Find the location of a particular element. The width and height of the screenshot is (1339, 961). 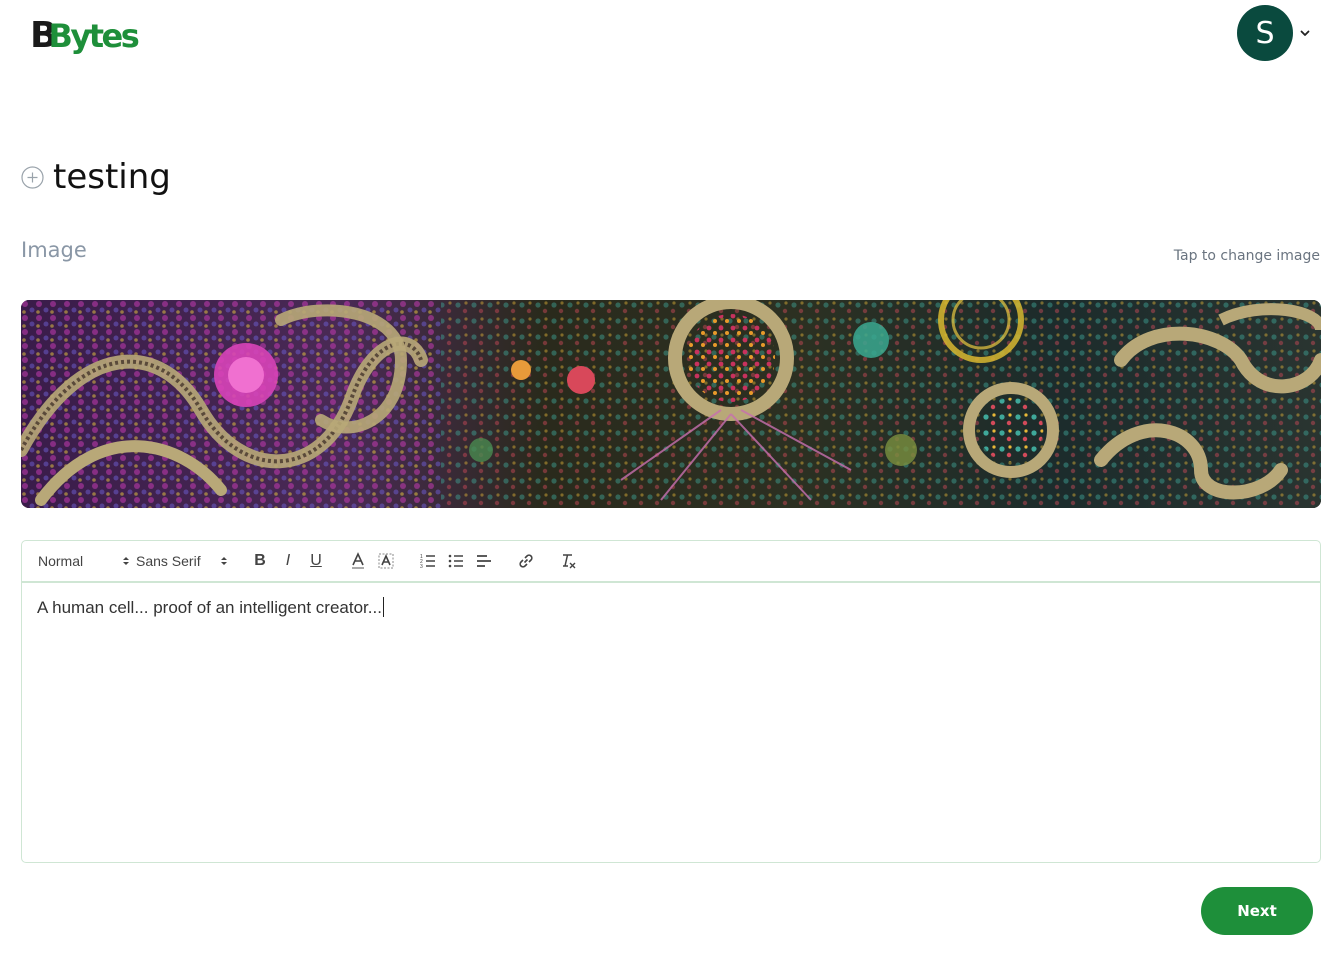

text-color-icon is located at coordinates (358, 561).